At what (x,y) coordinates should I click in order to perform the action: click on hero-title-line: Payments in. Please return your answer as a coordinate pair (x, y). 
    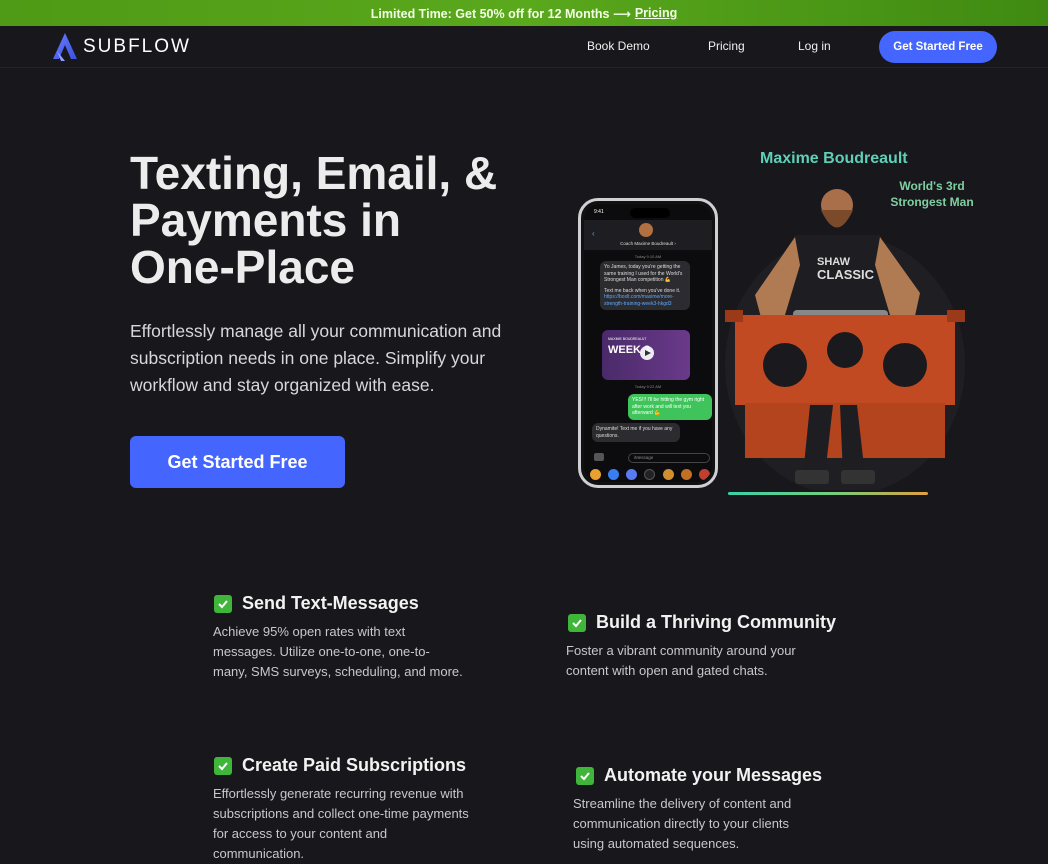
    Looking at the image, I should click on (265, 220).